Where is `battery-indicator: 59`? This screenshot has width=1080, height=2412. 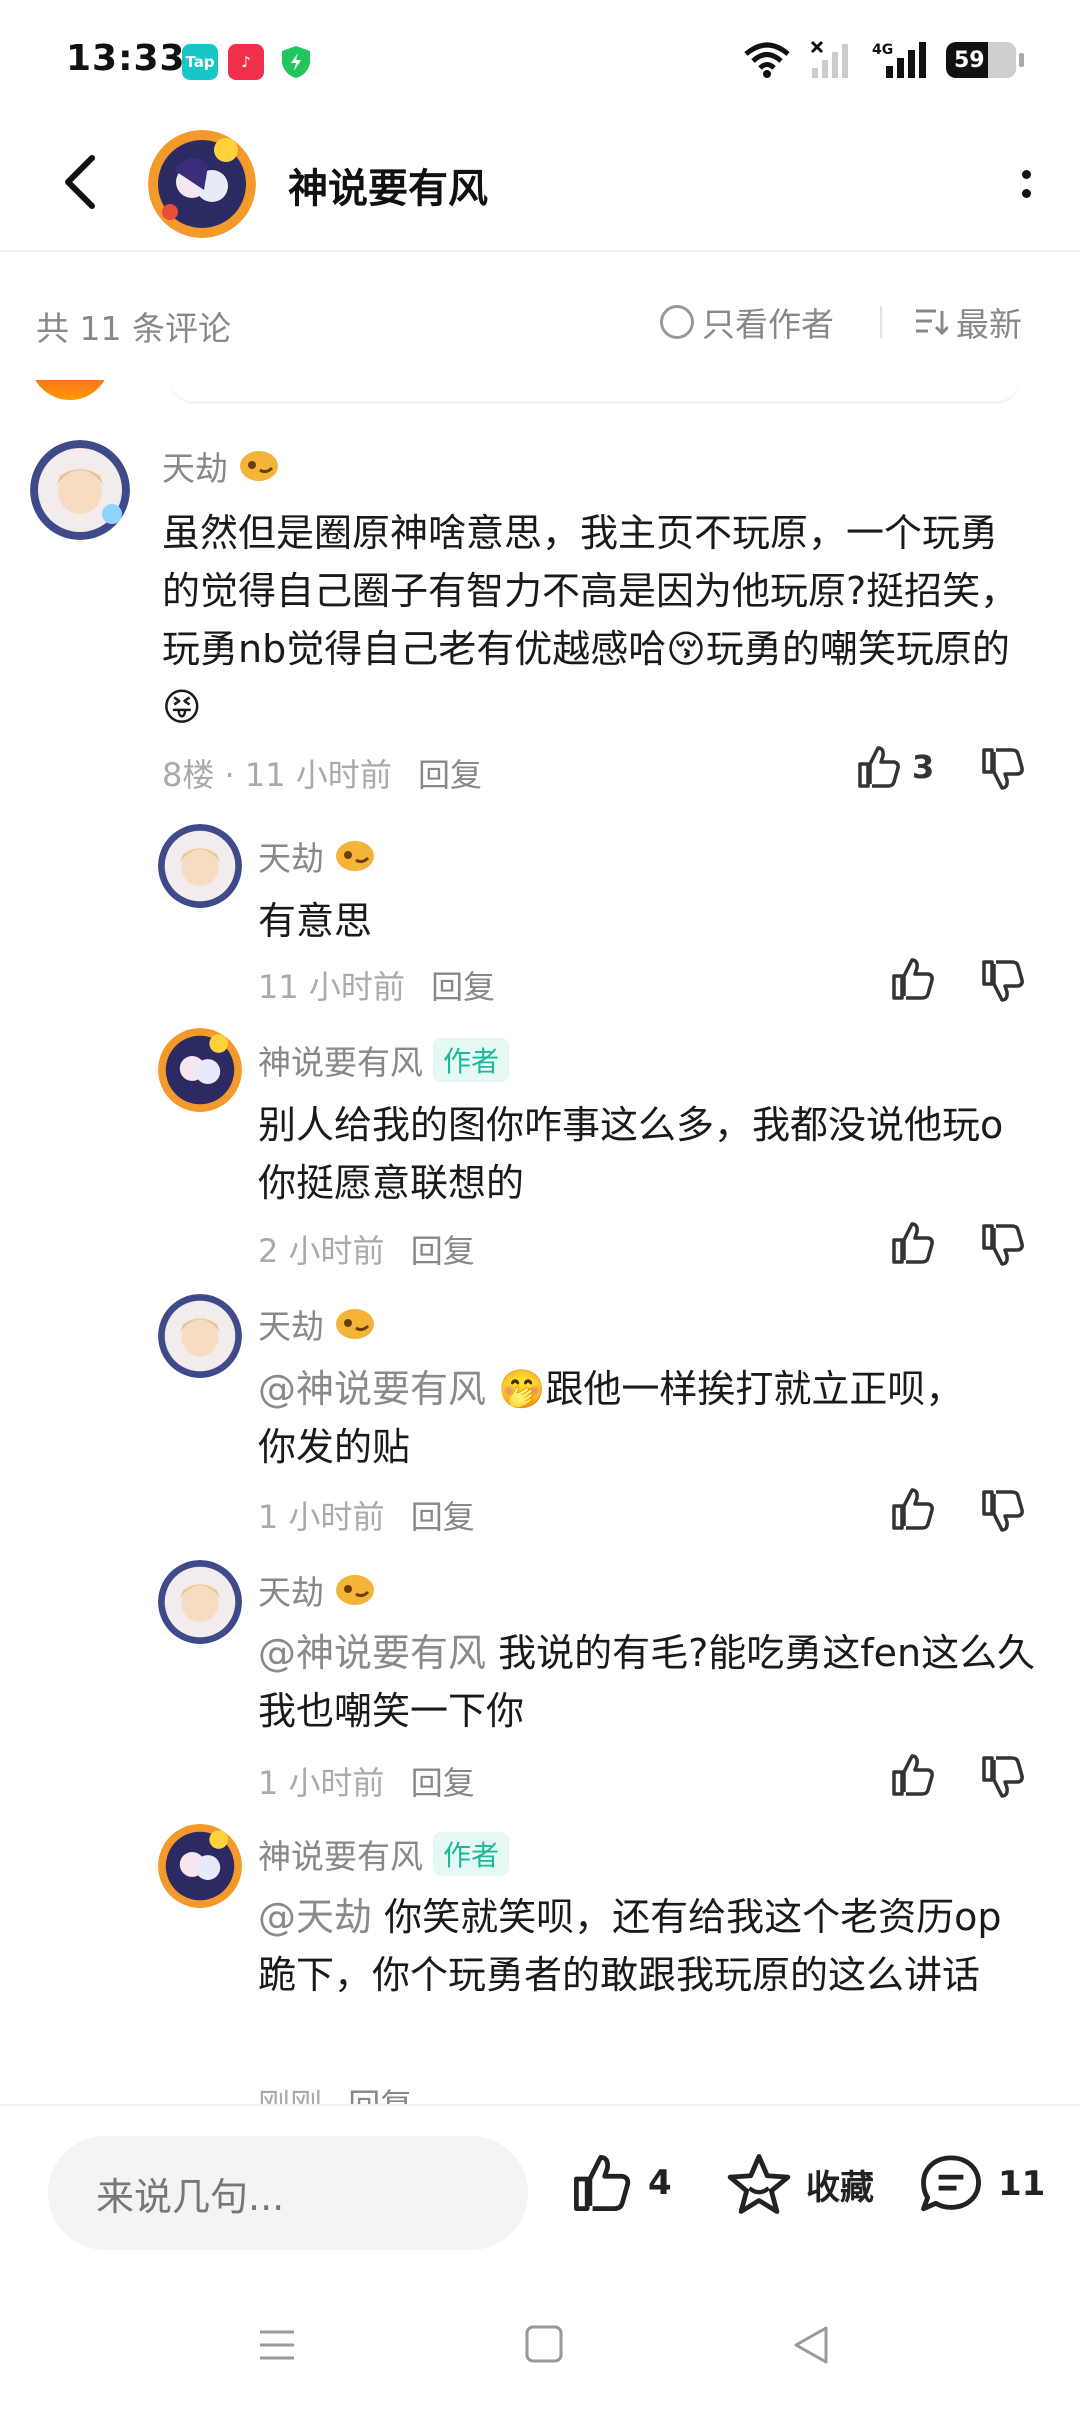
battery-indicator: 59 is located at coordinates (985, 60).